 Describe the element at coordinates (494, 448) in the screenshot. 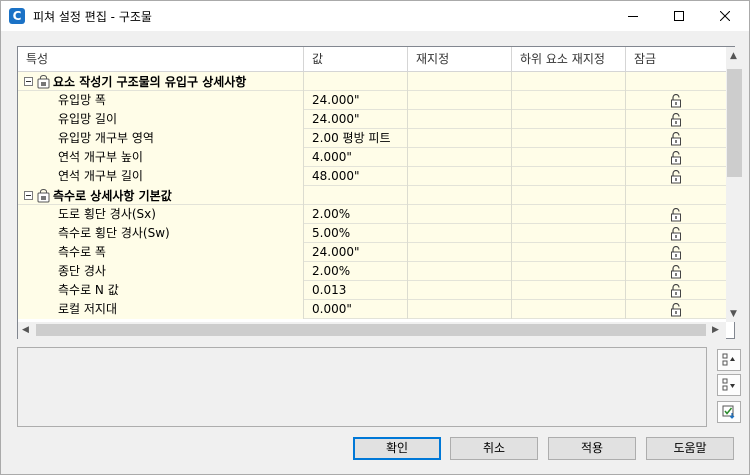

I see `cancel-button: 취소` at that location.